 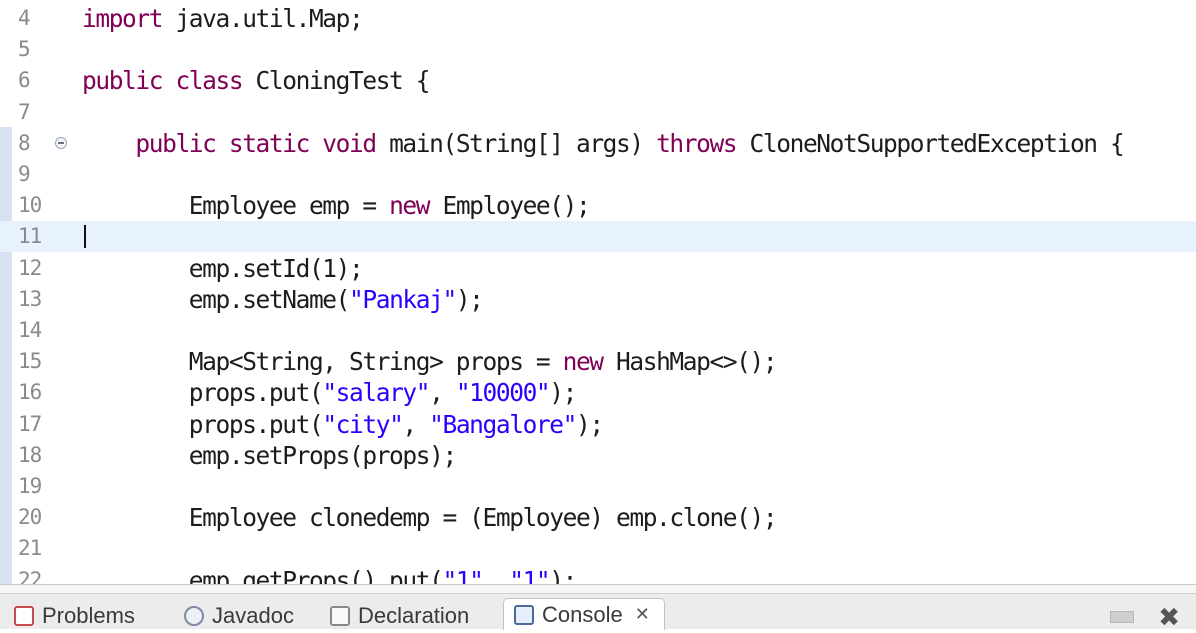 I want to click on code-token: emp.getProps().put(, so click(x=263, y=574).